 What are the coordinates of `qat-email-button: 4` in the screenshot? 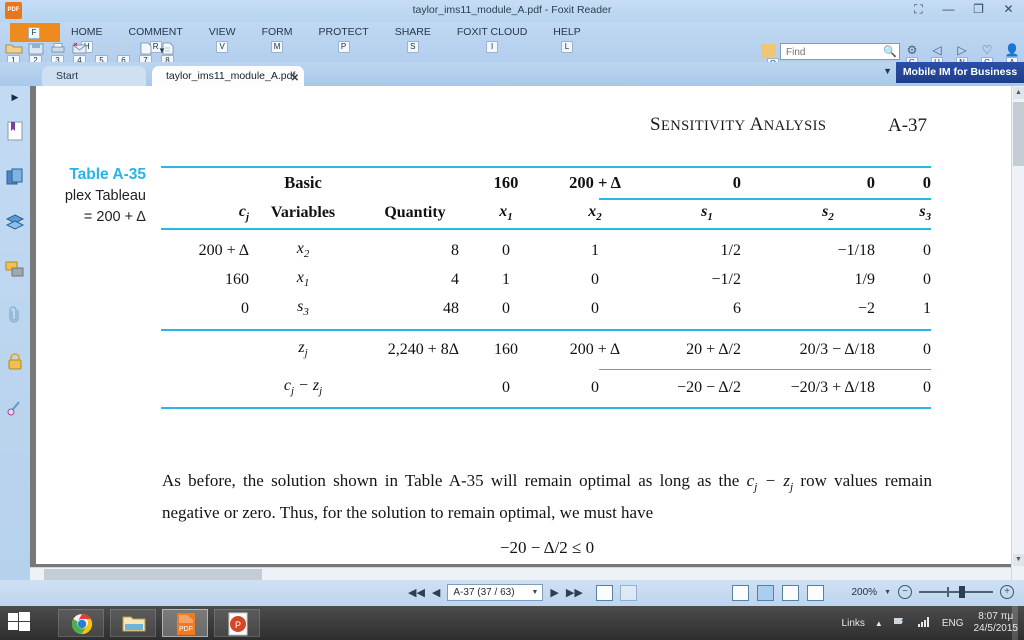 It's located at (80, 54).